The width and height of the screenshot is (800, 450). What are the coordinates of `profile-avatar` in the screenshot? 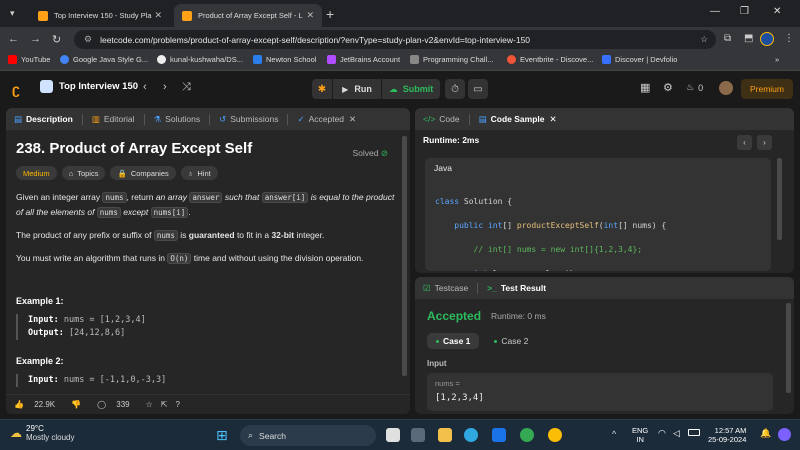 It's located at (767, 39).